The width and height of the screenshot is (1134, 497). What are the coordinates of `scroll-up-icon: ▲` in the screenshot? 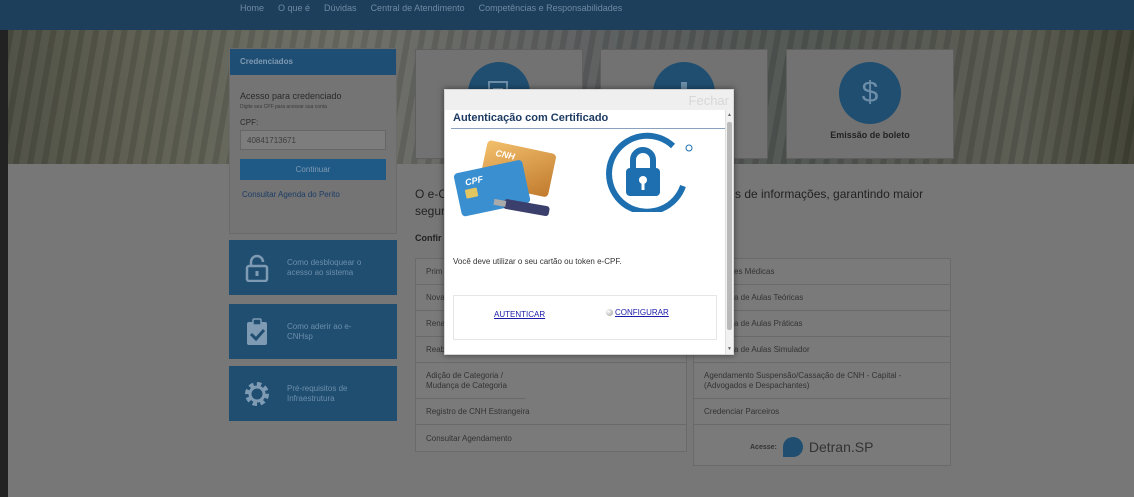 It's located at (729, 115).